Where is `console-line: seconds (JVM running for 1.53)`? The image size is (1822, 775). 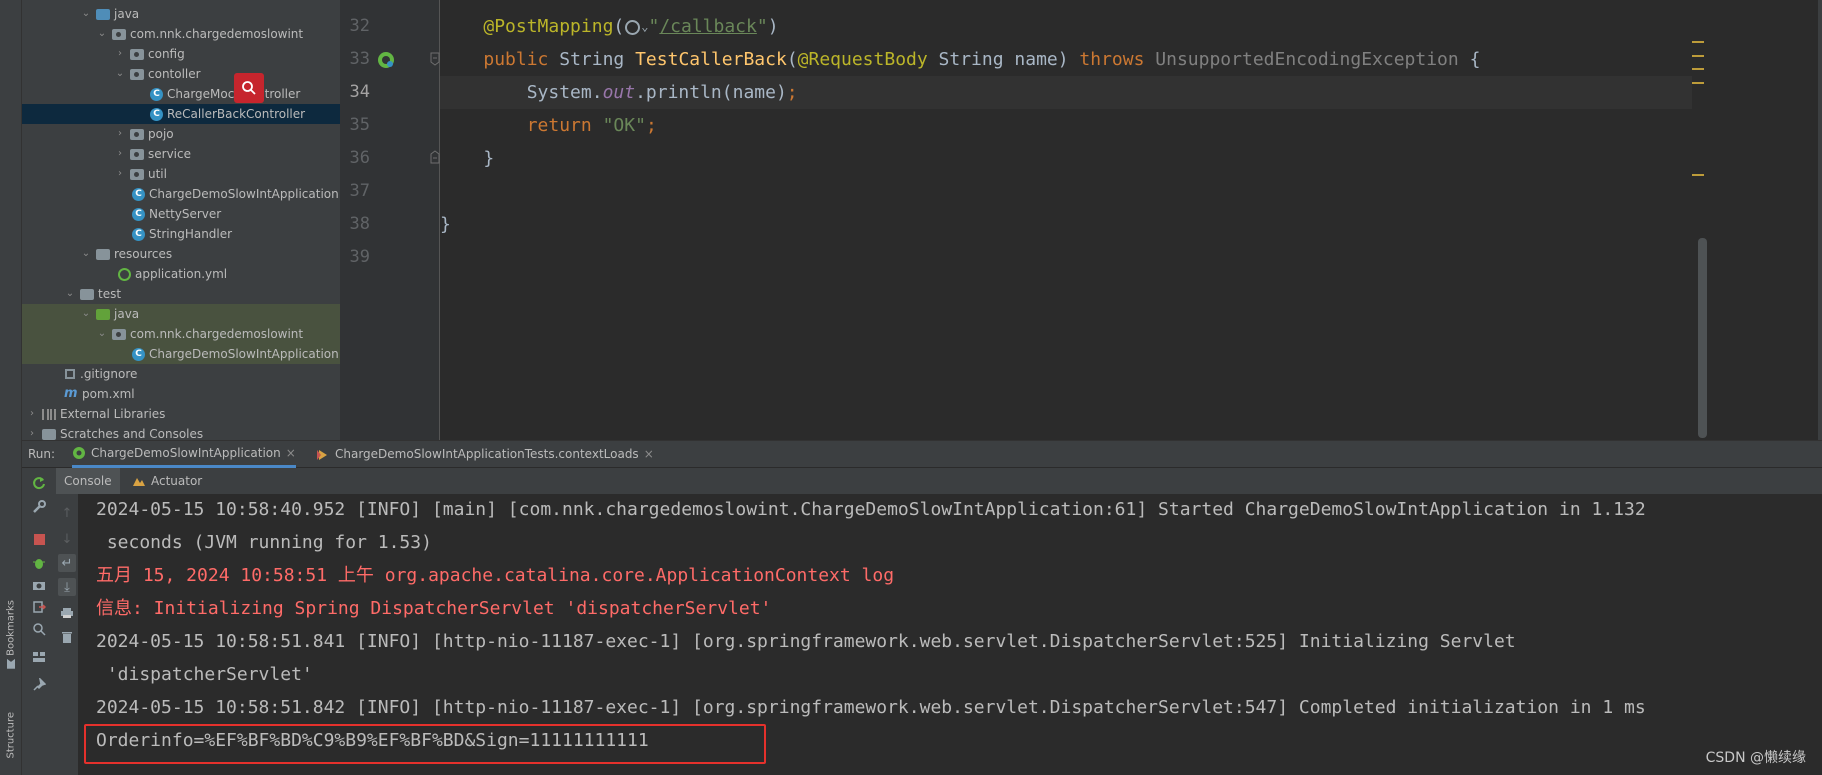 console-line: seconds (JVM running for 1.53) is located at coordinates (264, 542).